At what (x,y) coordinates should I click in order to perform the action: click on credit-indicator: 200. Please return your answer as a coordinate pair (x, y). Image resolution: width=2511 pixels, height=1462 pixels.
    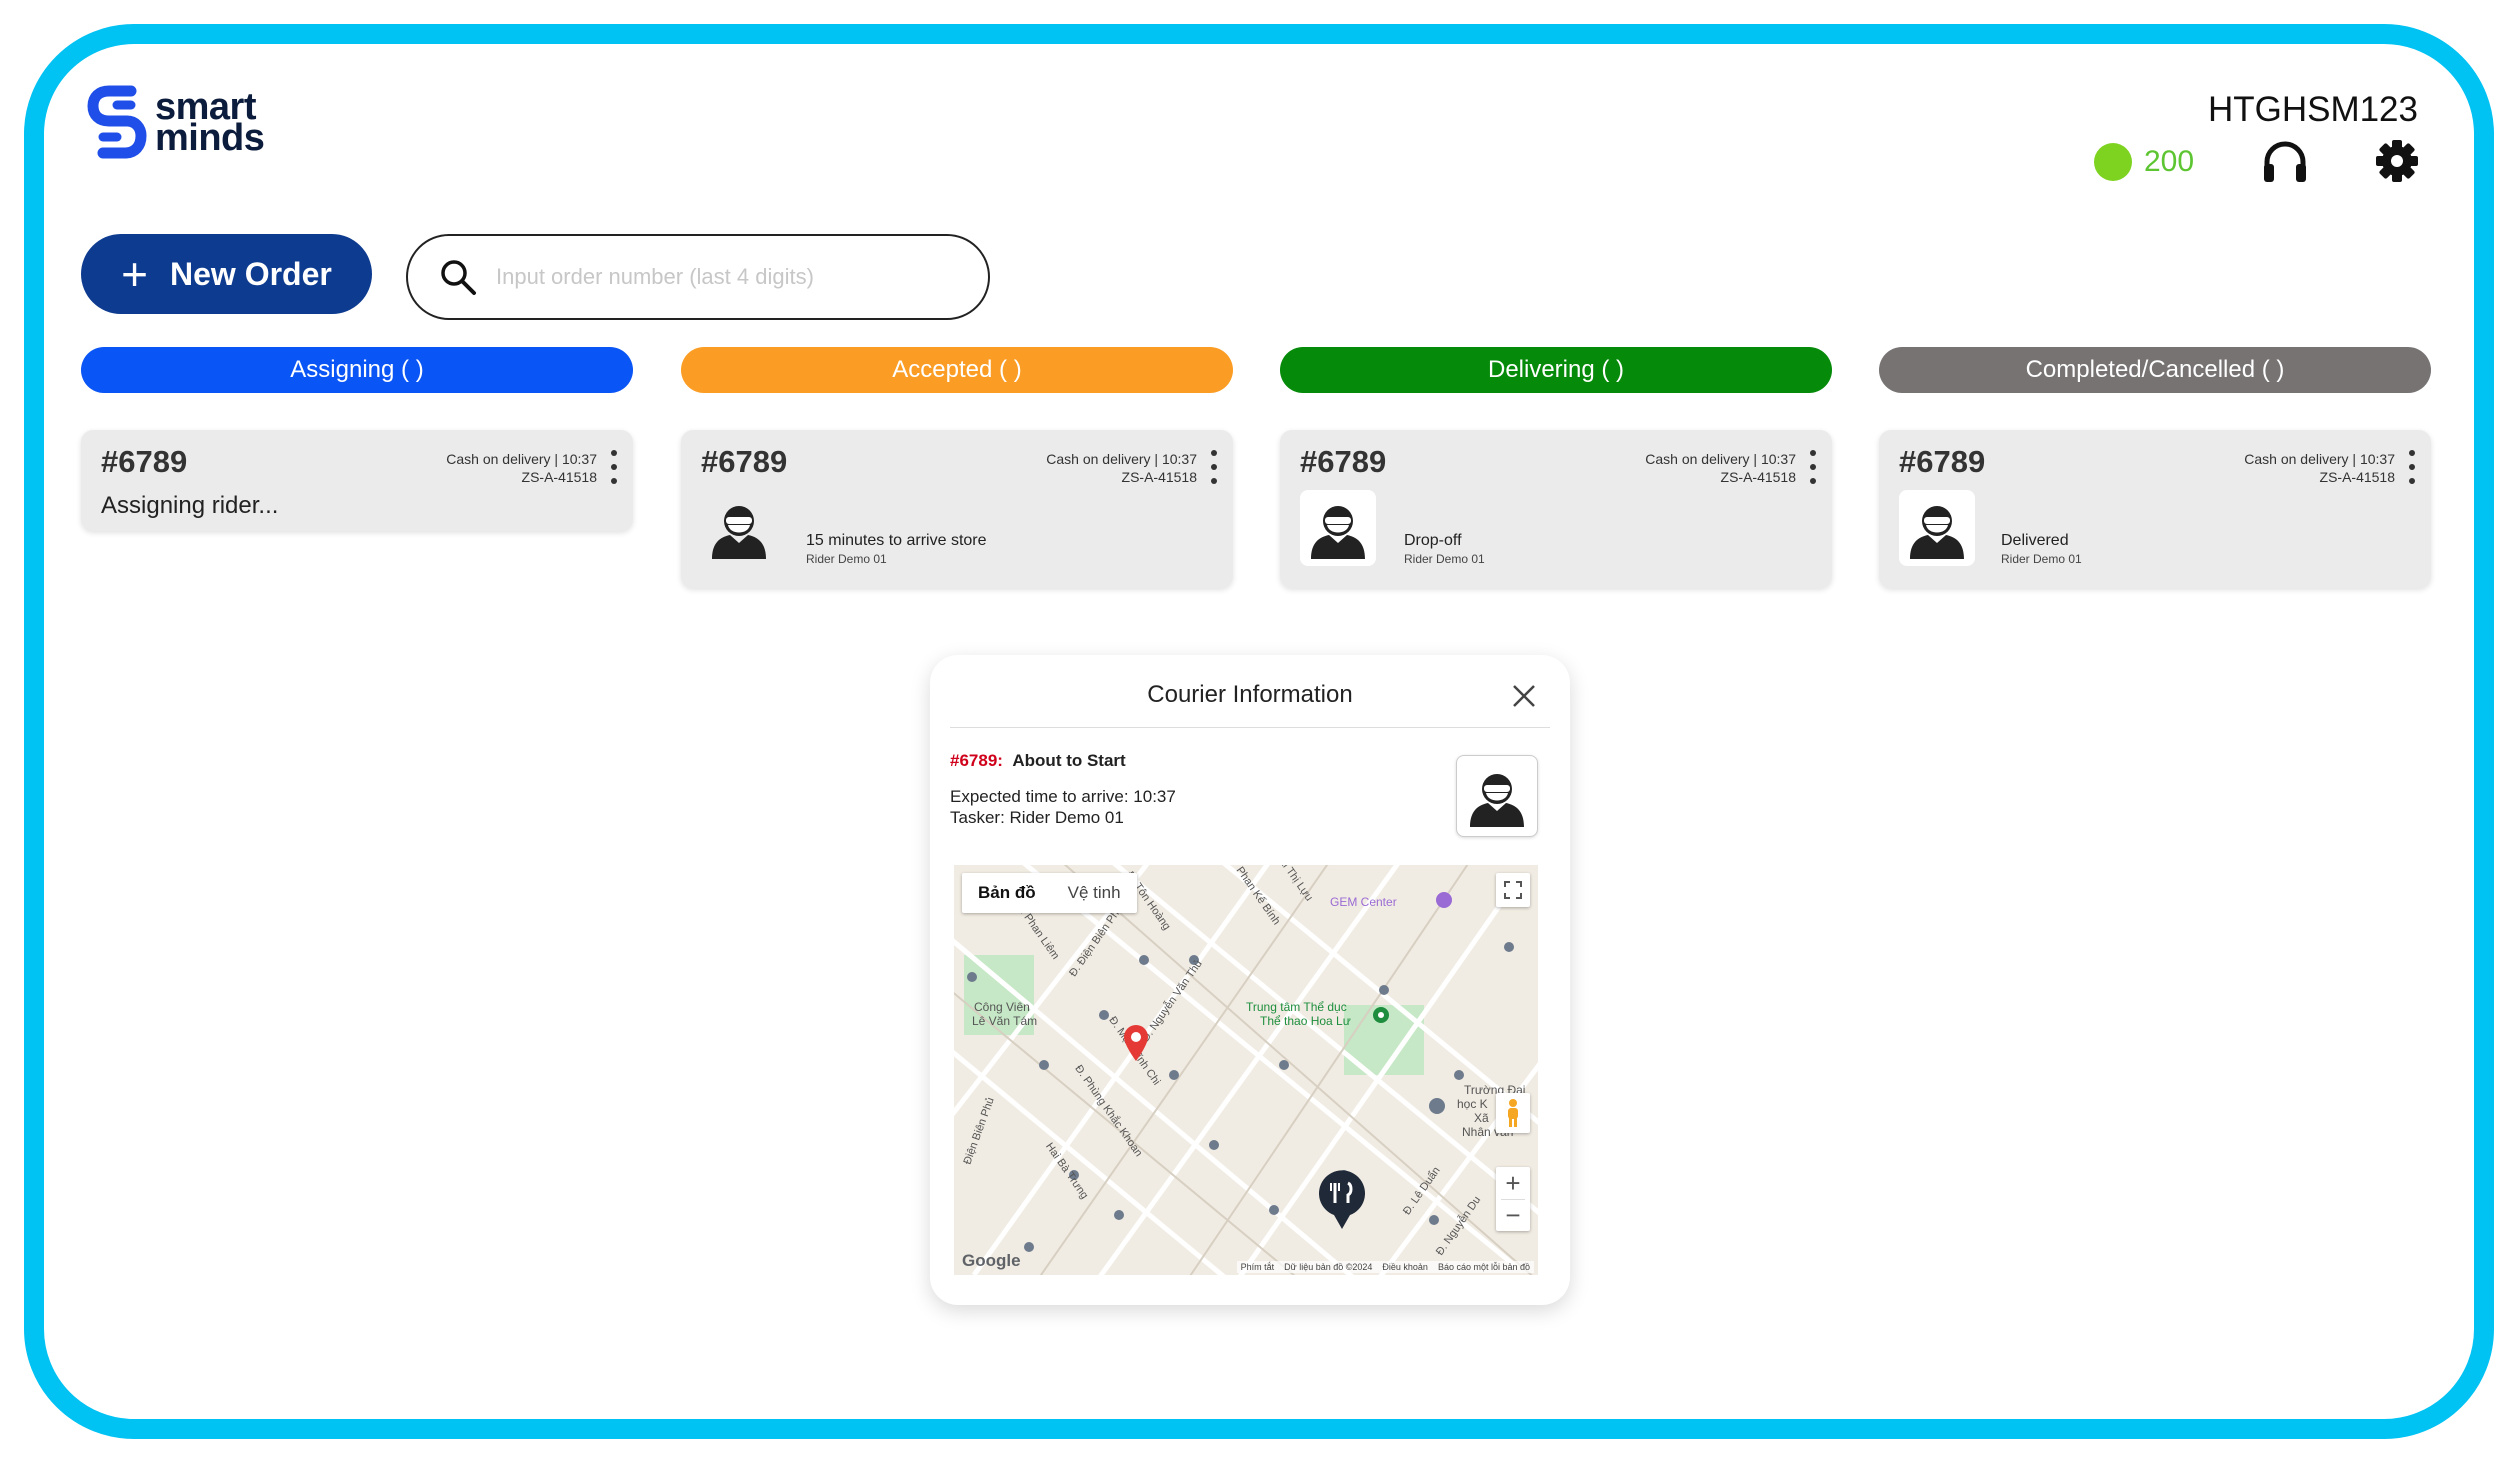
    Looking at the image, I should click on (2144, 162).